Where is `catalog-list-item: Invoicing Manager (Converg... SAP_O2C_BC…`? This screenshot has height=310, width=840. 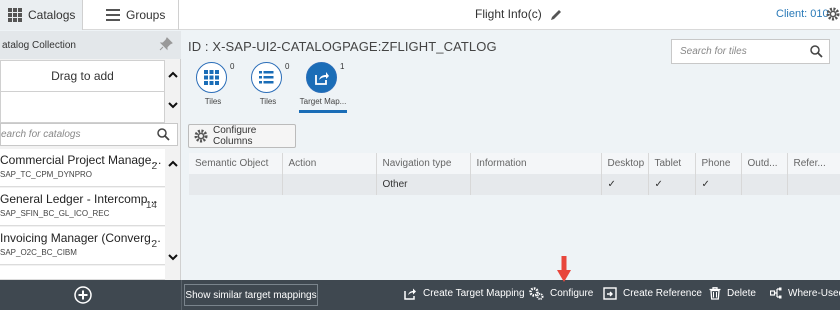 catalog-list-item: Invoicing Manager (Converg... SAP_O2C_BC… is located at coordinates (82, 246).